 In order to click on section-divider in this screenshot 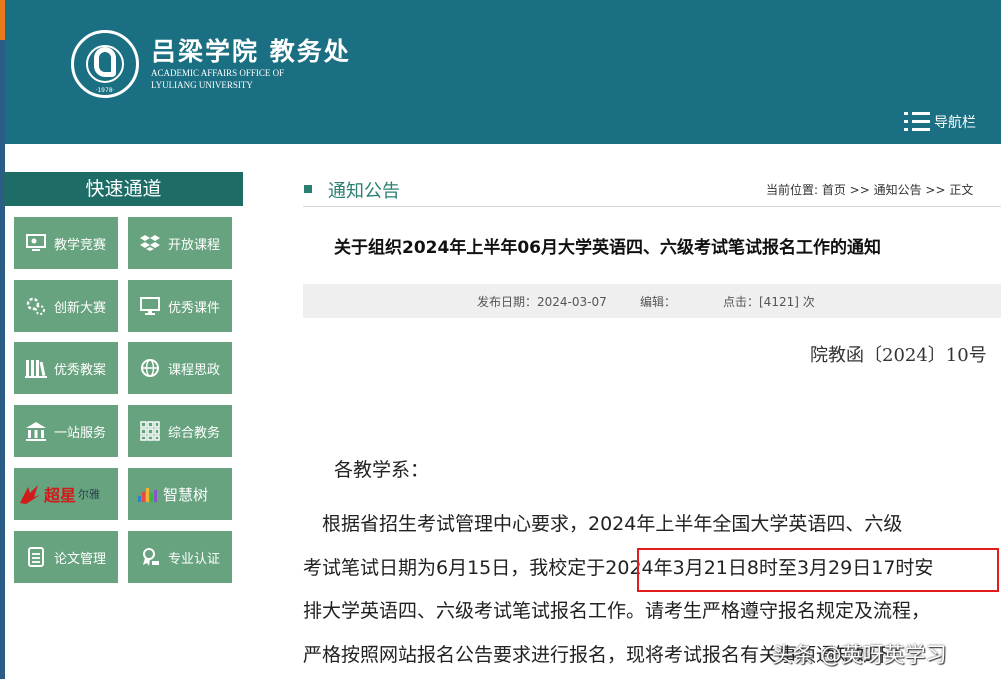, I will do `click(652, 206)`.